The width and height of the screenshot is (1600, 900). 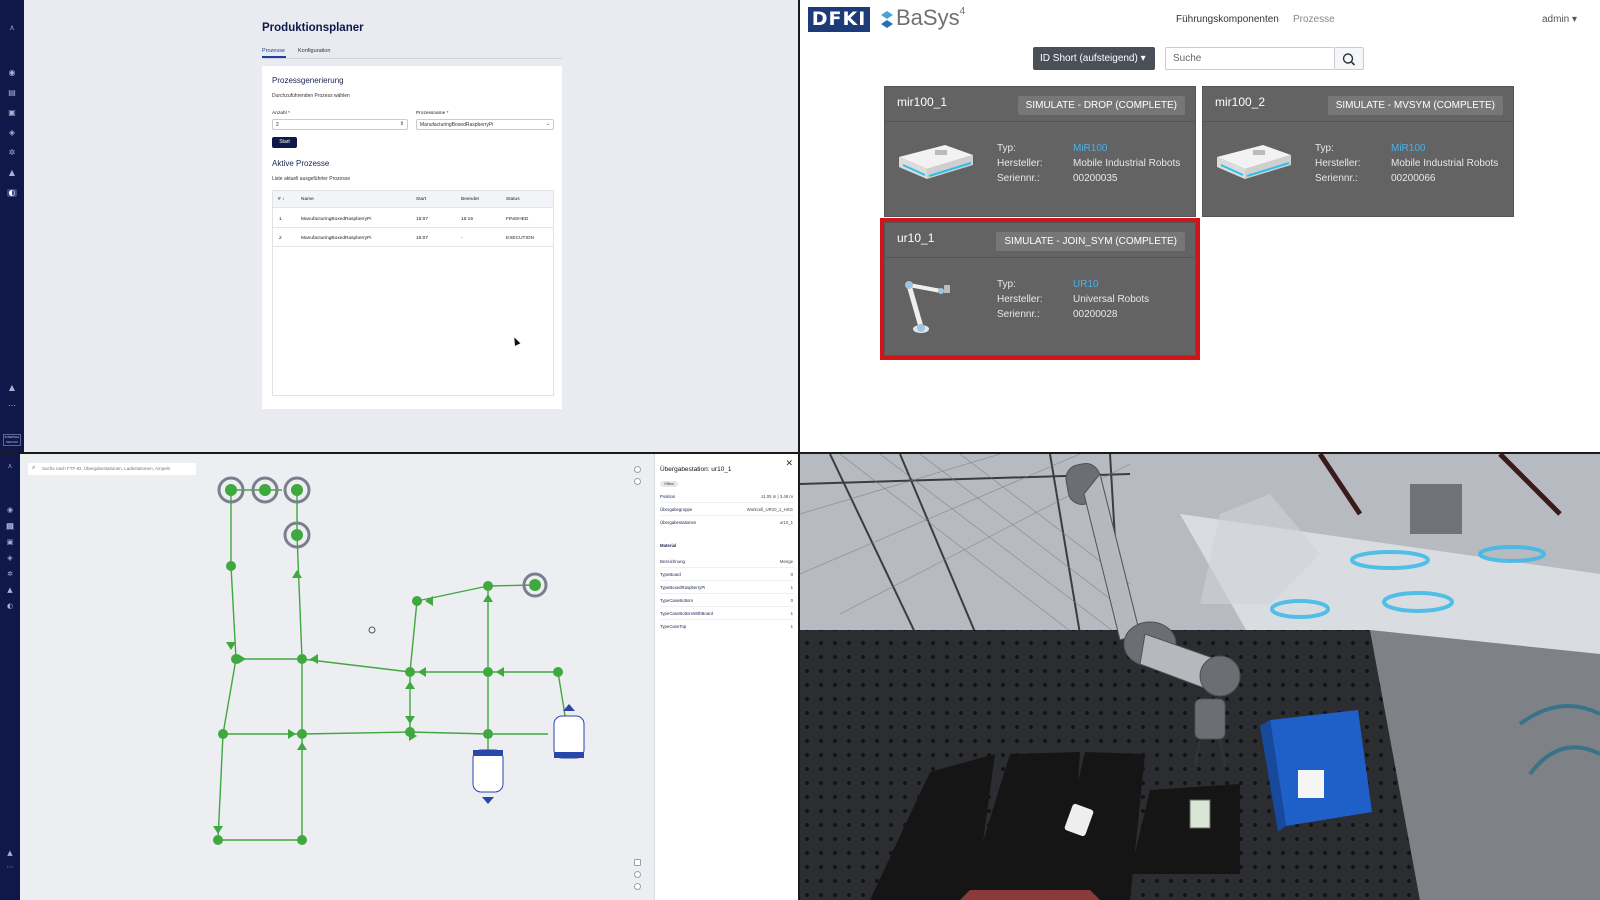 What do you see at coordinates (307, 199) in the screenshot?
I see `col-name: Name` at bounding box center [307, 199].